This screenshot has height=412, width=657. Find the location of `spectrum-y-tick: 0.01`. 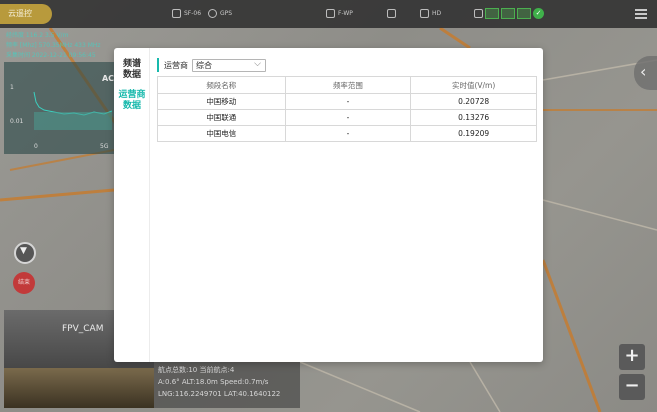

spectrum-y-tick: 0.01 is located at coordinates (17, 121).